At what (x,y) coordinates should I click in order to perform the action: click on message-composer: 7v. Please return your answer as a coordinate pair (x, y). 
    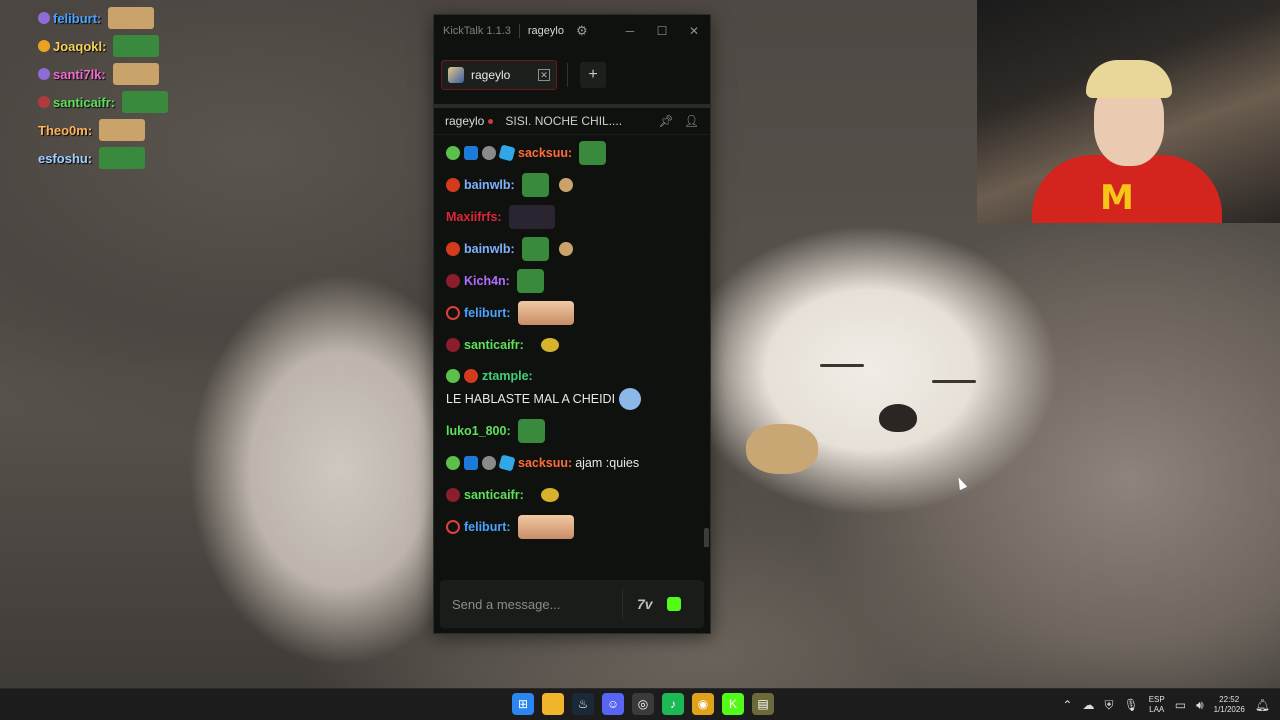
    Looking at the image, I should click on (572, 604).